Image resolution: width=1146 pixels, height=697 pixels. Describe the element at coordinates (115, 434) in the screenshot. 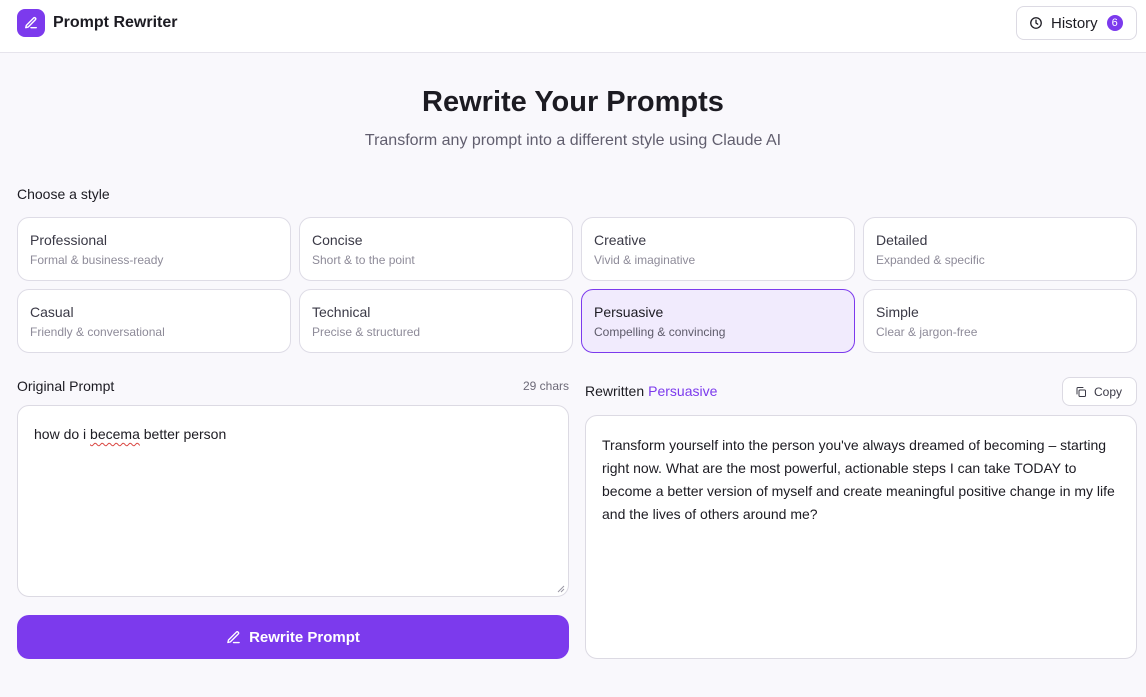

I see `misspelled-word: becema` at that location.